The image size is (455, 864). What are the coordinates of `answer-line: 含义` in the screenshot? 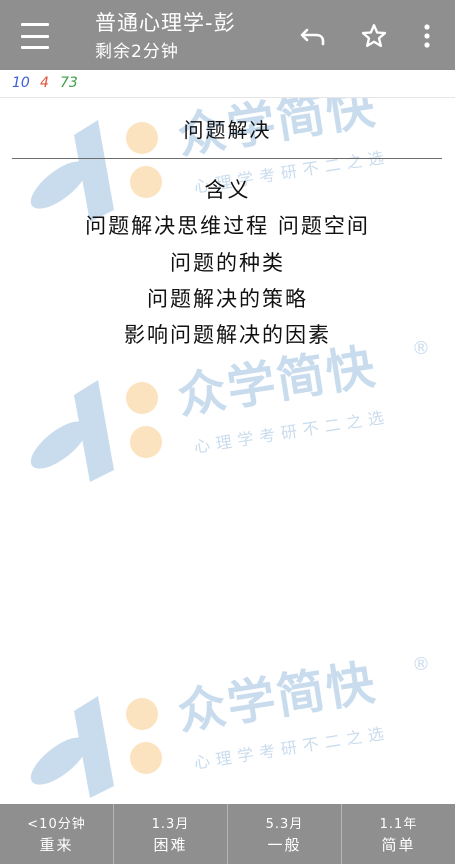 It's located at (227, 190).